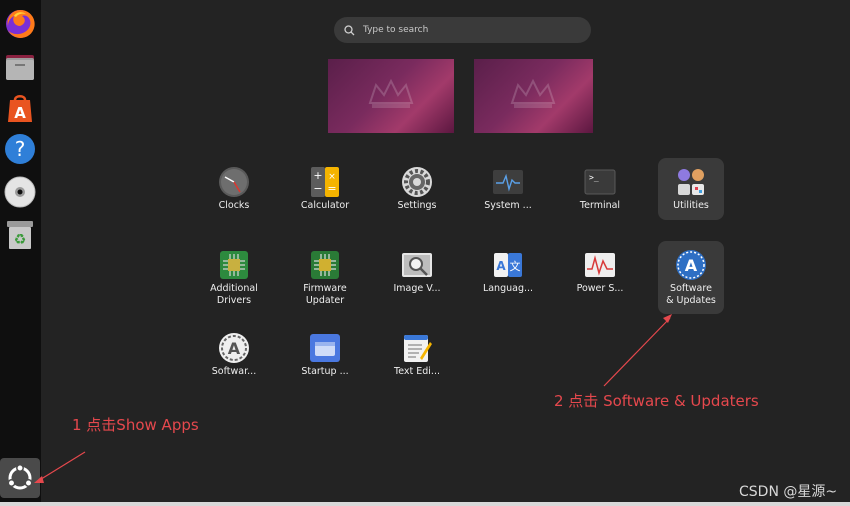 This screenshot has height=506, width=850. What do you see at coordinates (425, 504) in the screenshot?
I see `bottom-border` at bounding box center [425, 504].